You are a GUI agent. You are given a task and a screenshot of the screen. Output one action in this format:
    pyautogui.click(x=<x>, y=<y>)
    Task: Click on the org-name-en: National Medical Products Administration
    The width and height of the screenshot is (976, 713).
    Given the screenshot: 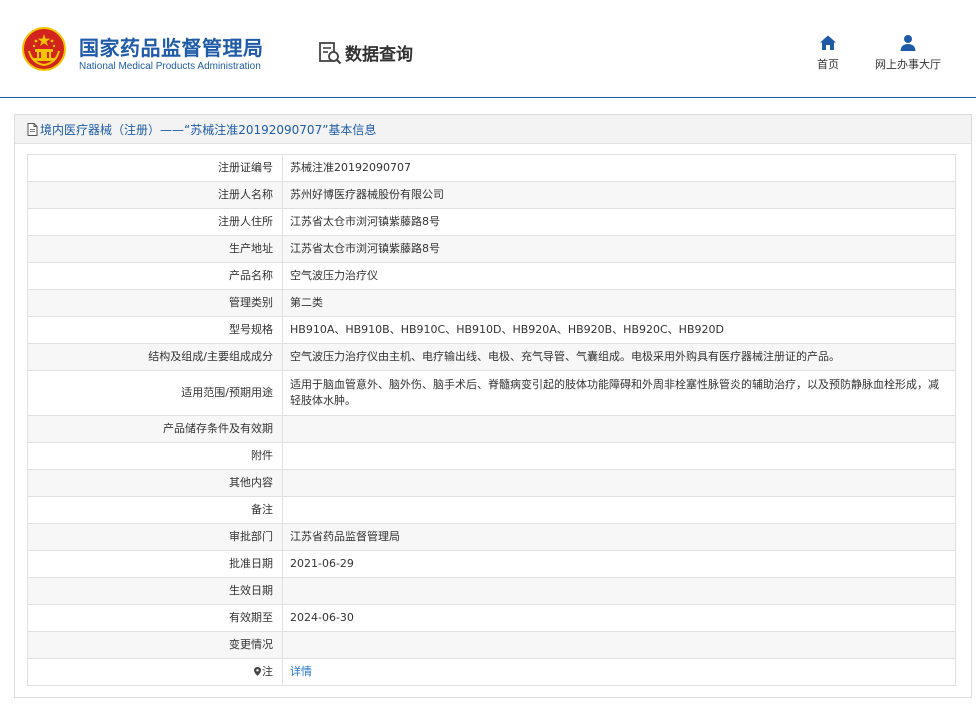 What is the action you would take?
    pyautogui.click(x=170, y=66)
    